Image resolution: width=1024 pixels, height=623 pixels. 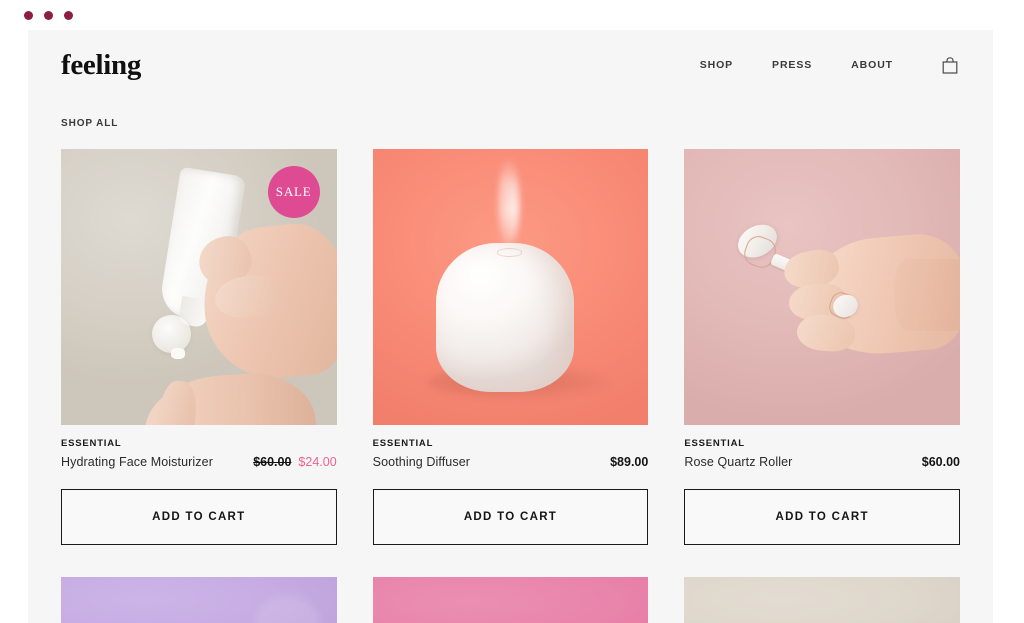 I want to click on nav-link-shop: SHOP, so click(x=716, y=65).